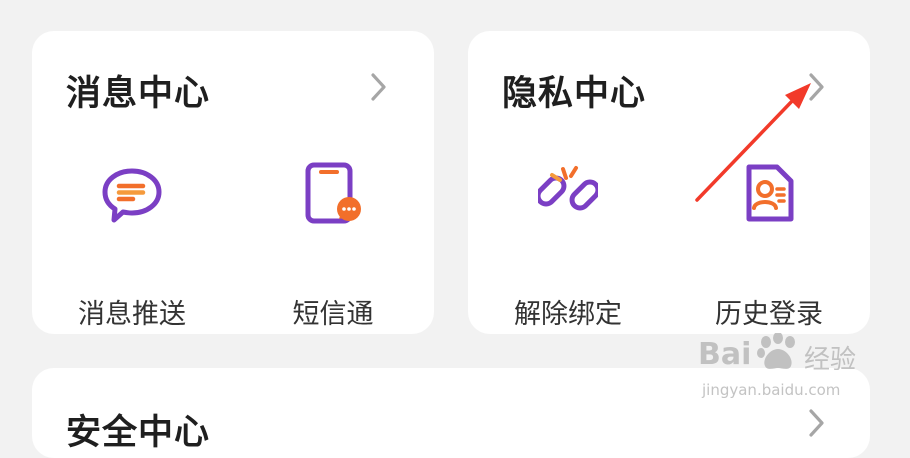  I want to click on paw-logo-icon, so click(776, 351).